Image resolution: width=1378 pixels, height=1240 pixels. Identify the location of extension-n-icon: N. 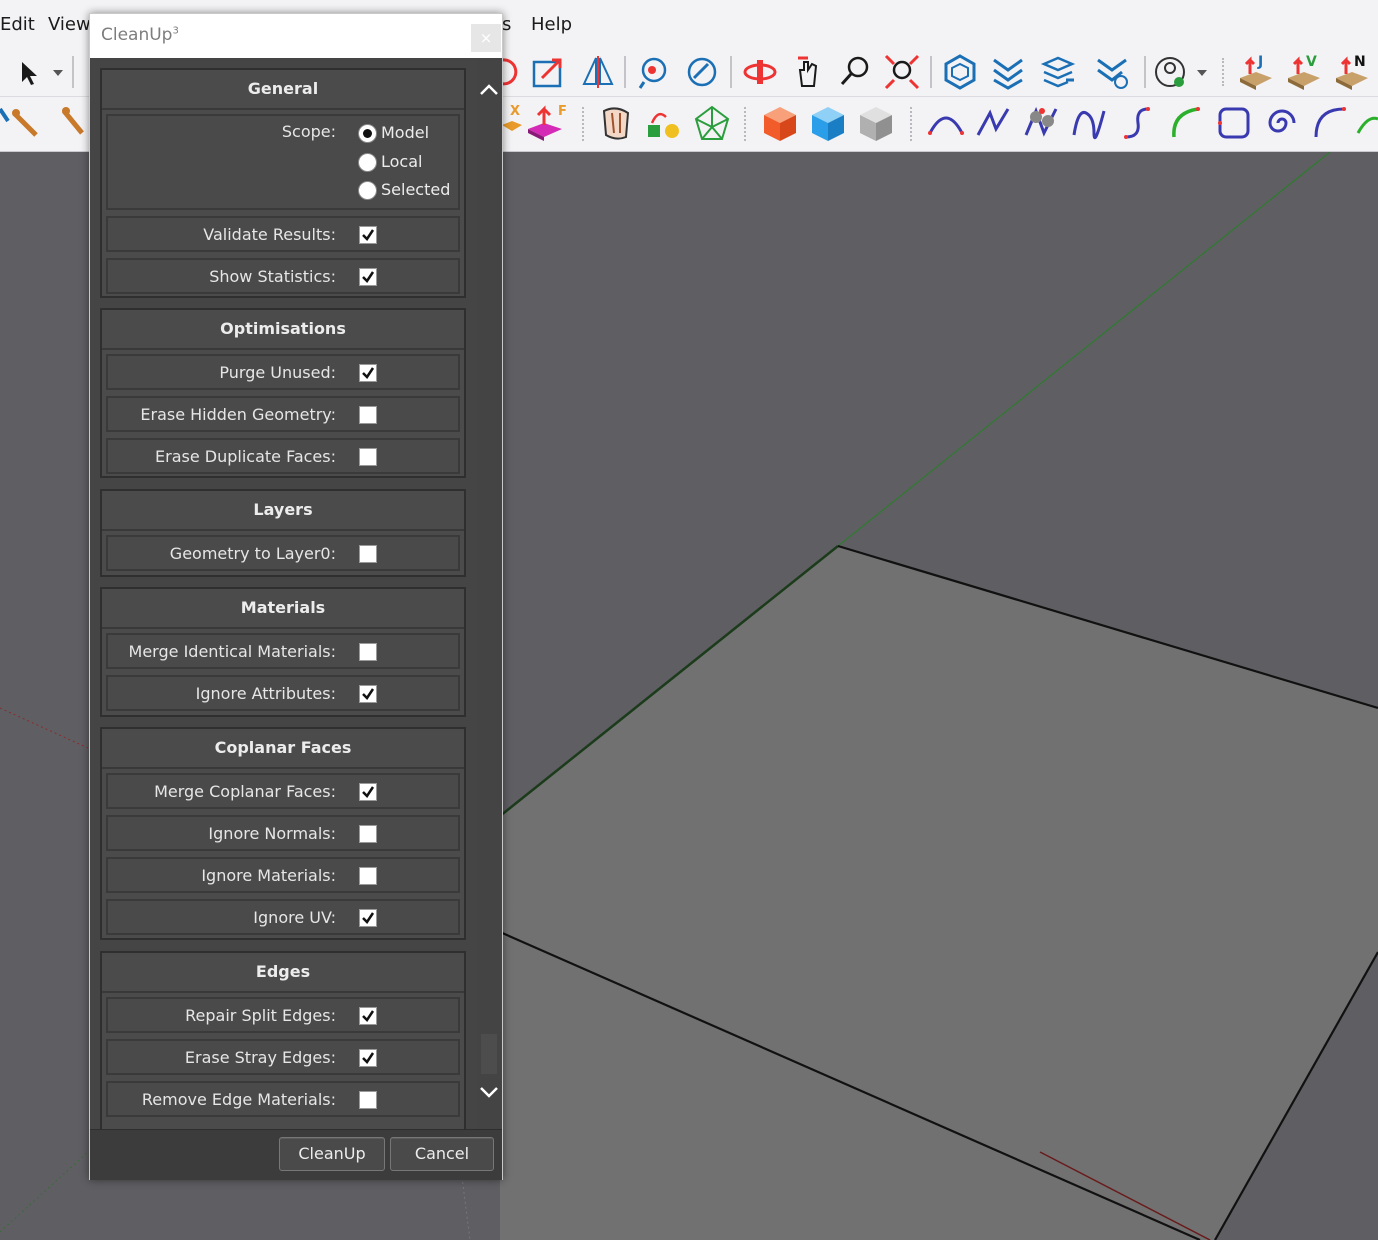
(1352, 72).